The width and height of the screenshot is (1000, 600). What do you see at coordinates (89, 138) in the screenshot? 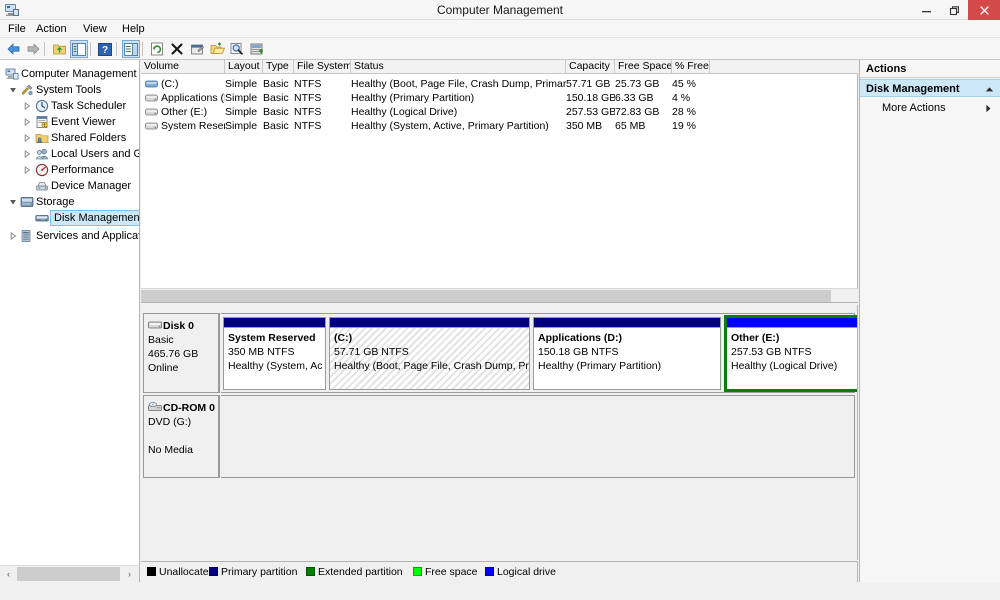
I see `tree-node-label: Shared Folders` at bounding box center [89, 138].